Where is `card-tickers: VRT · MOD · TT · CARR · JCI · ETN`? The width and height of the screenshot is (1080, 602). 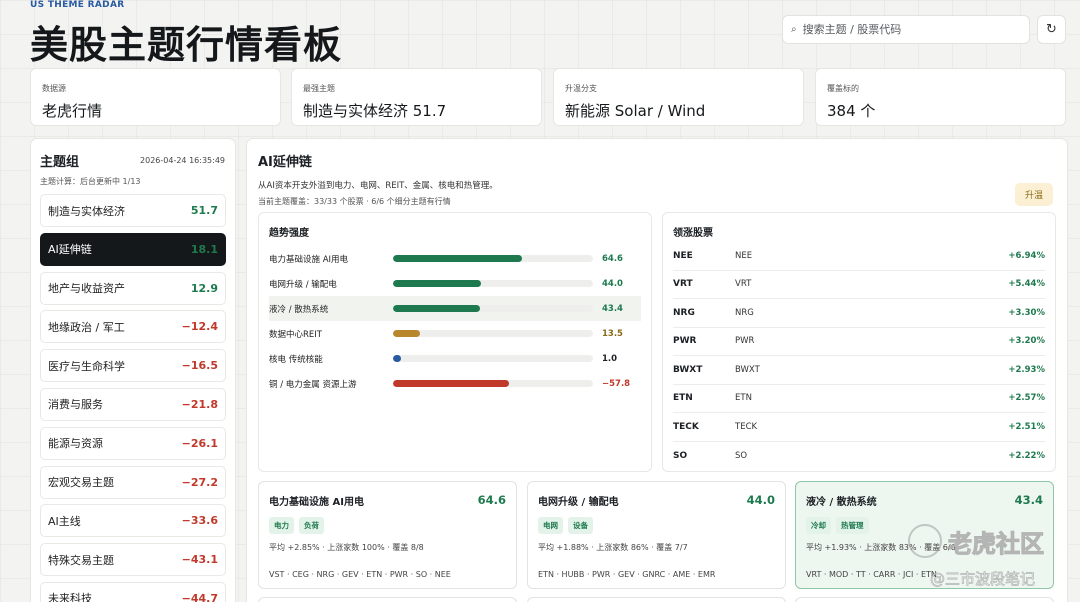
card-tickers: VRT · MOD · TT · CARR · JCI · ETN is located at coordinates (871, 574).